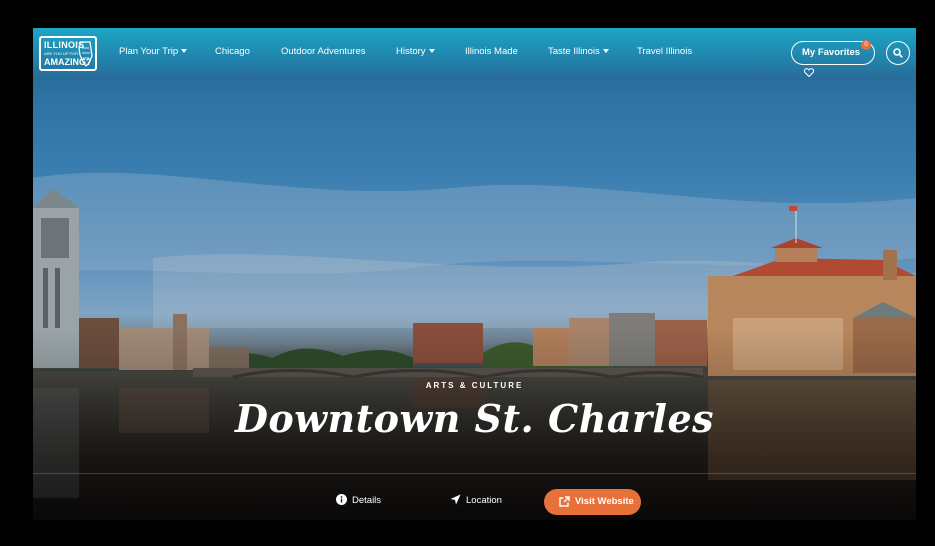 This screenshot has height=546, width=935. I want to click on nav-illinois-made: Illinois Made, so click(491, 51).